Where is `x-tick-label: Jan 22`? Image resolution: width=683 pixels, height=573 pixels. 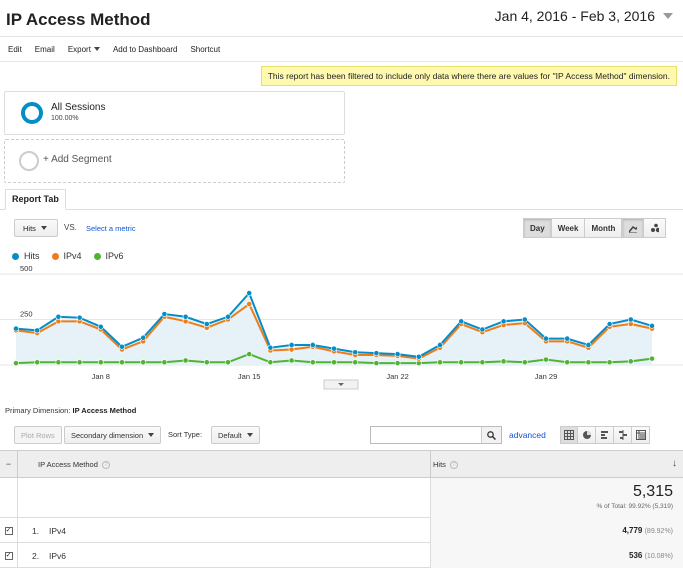 x-tick-label: Jan 22 is located at coordinates (397, 376).